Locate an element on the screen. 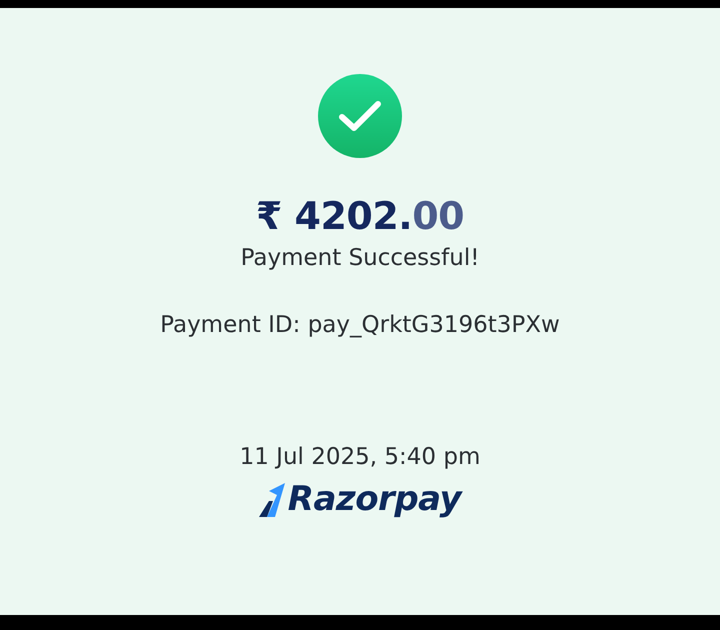 The width and height of the screenshot is (720, 630). logo-icon is located at coordinates (272, 499).